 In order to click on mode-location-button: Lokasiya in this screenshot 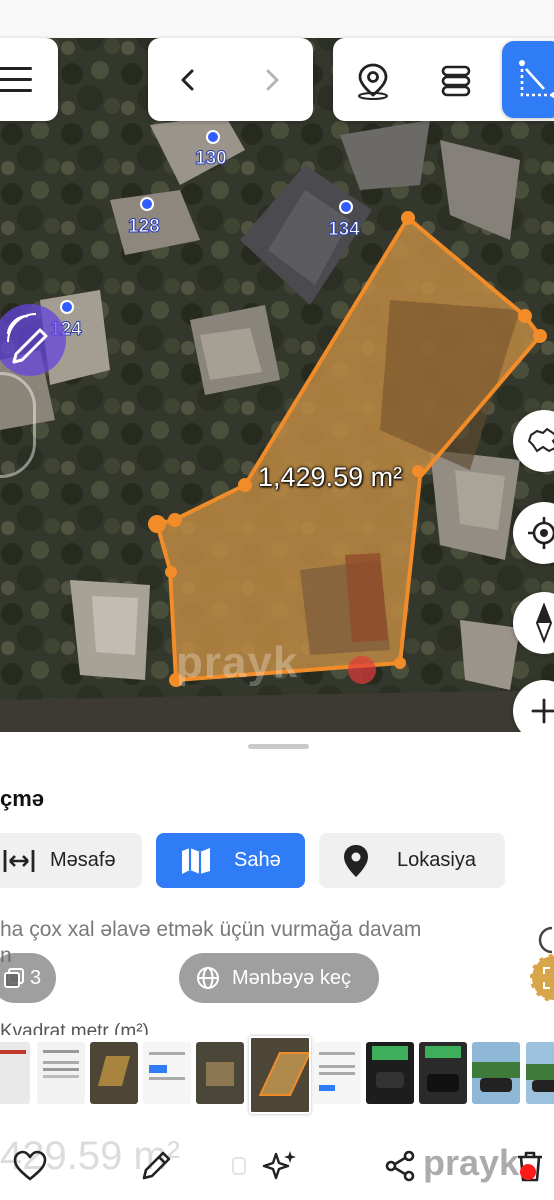, I will do `click(412, 860)`.